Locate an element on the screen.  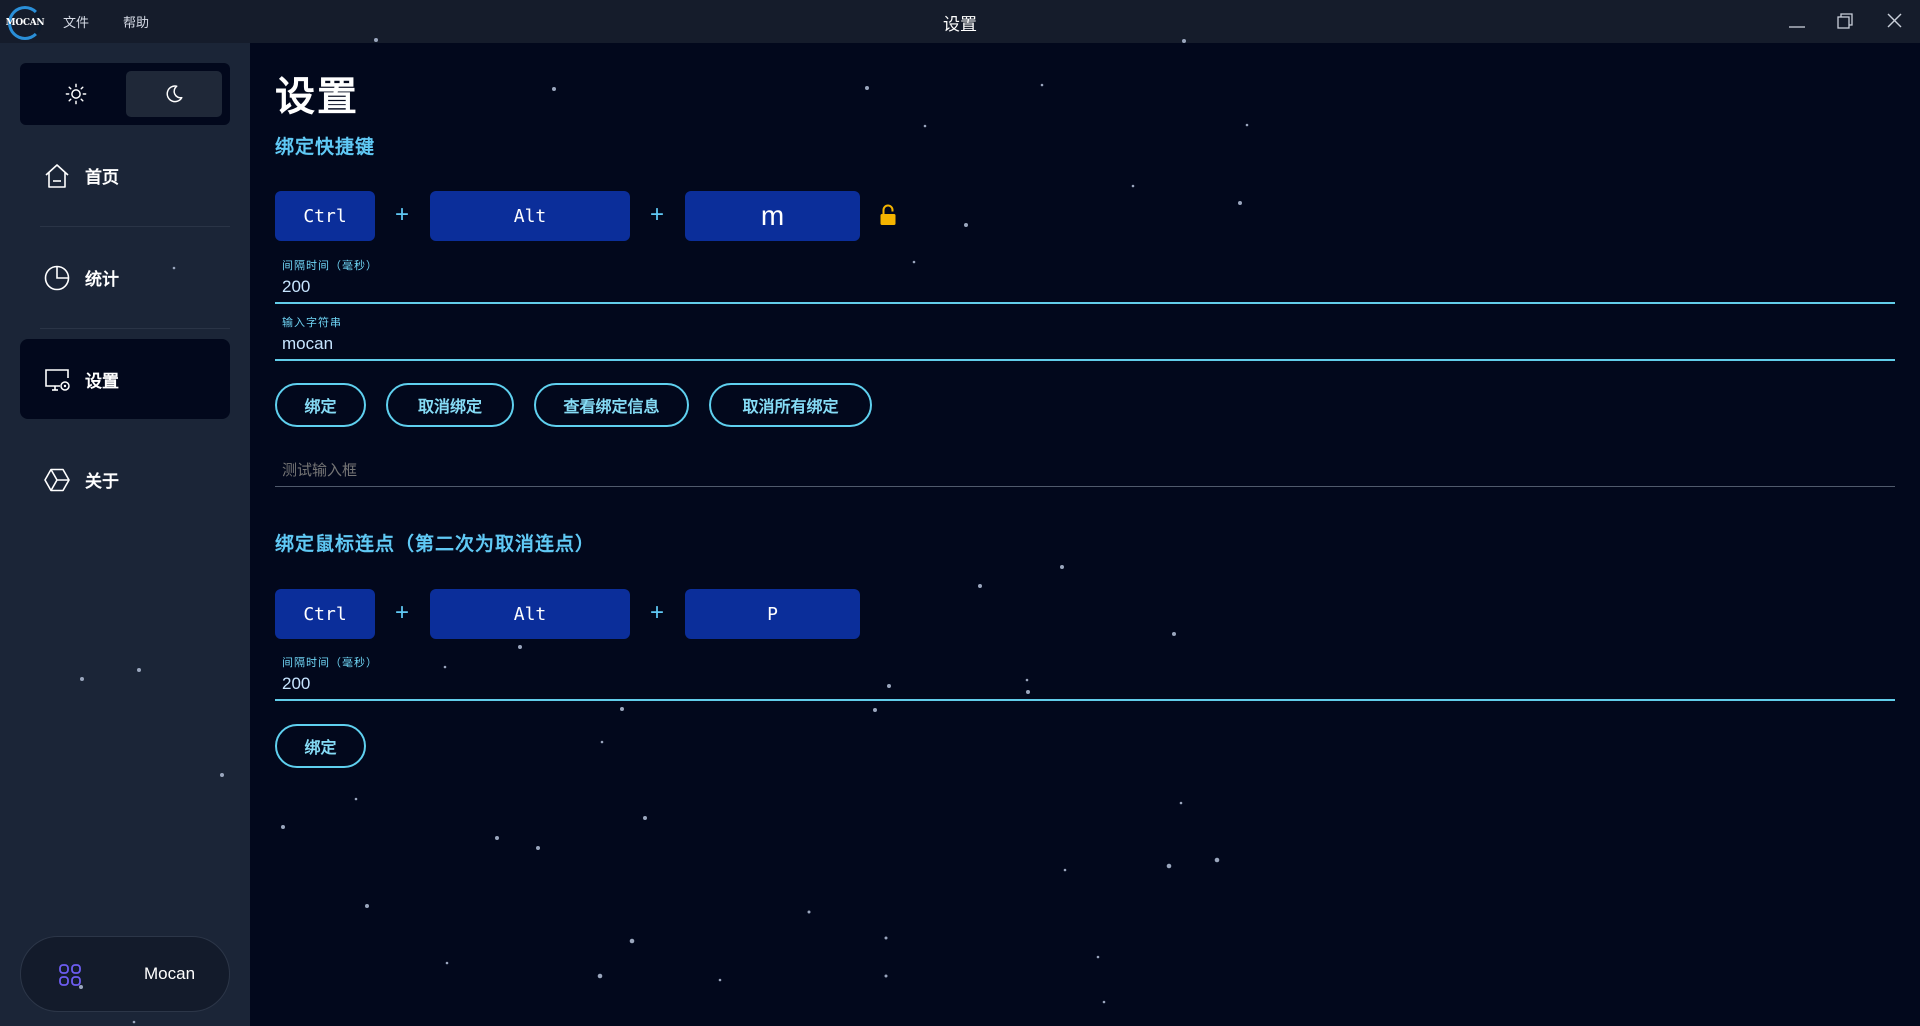
sidebar-item-label: 统计 is located at coordinates (102, 279).